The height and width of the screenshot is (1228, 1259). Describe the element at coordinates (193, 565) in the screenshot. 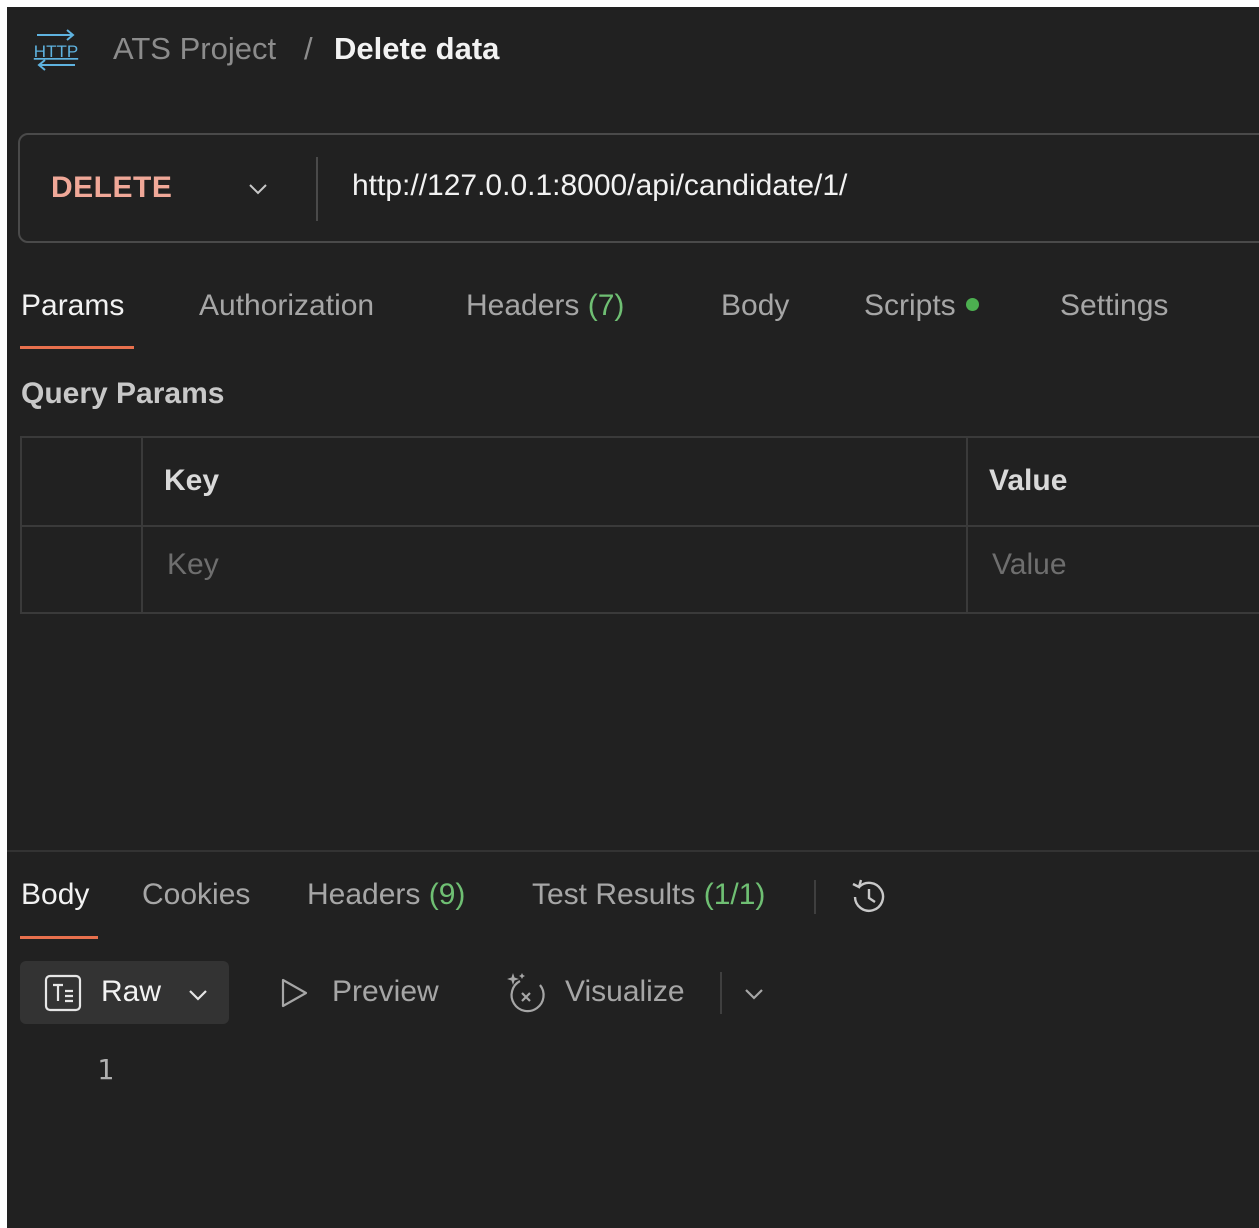

I see `param-key-input: Key` at that location.